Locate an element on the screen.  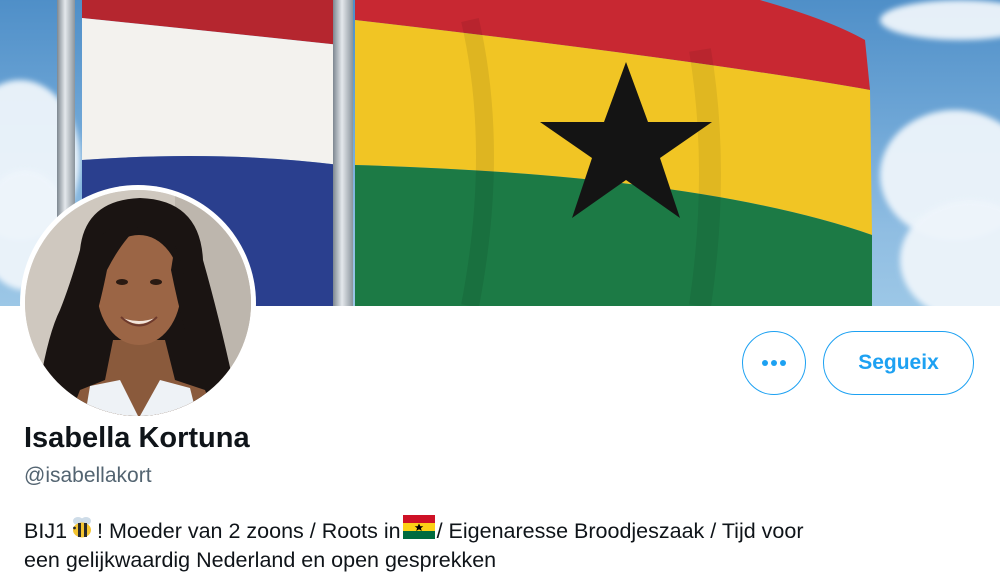
more-options-button is located at coordinates (774, 363).